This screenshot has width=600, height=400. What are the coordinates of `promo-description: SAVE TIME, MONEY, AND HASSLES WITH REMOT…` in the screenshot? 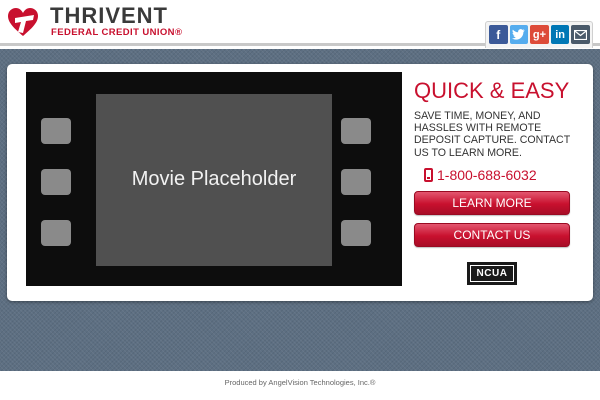 It's located at (492, 134).